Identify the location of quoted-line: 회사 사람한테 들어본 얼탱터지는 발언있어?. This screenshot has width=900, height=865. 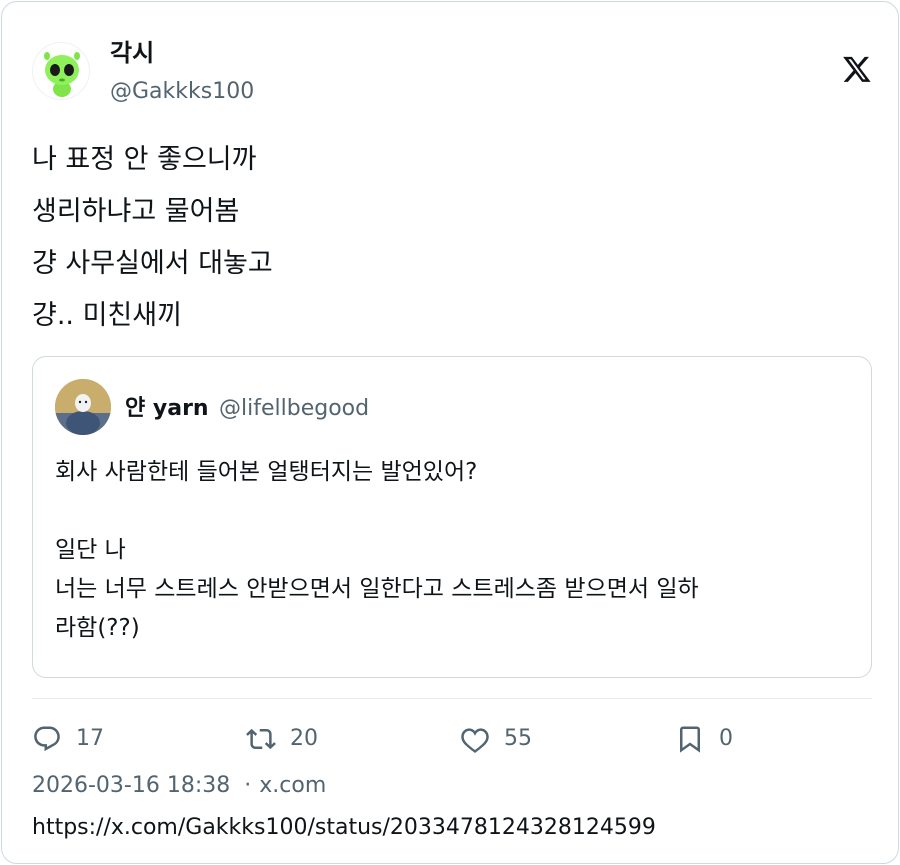
(266, 472).